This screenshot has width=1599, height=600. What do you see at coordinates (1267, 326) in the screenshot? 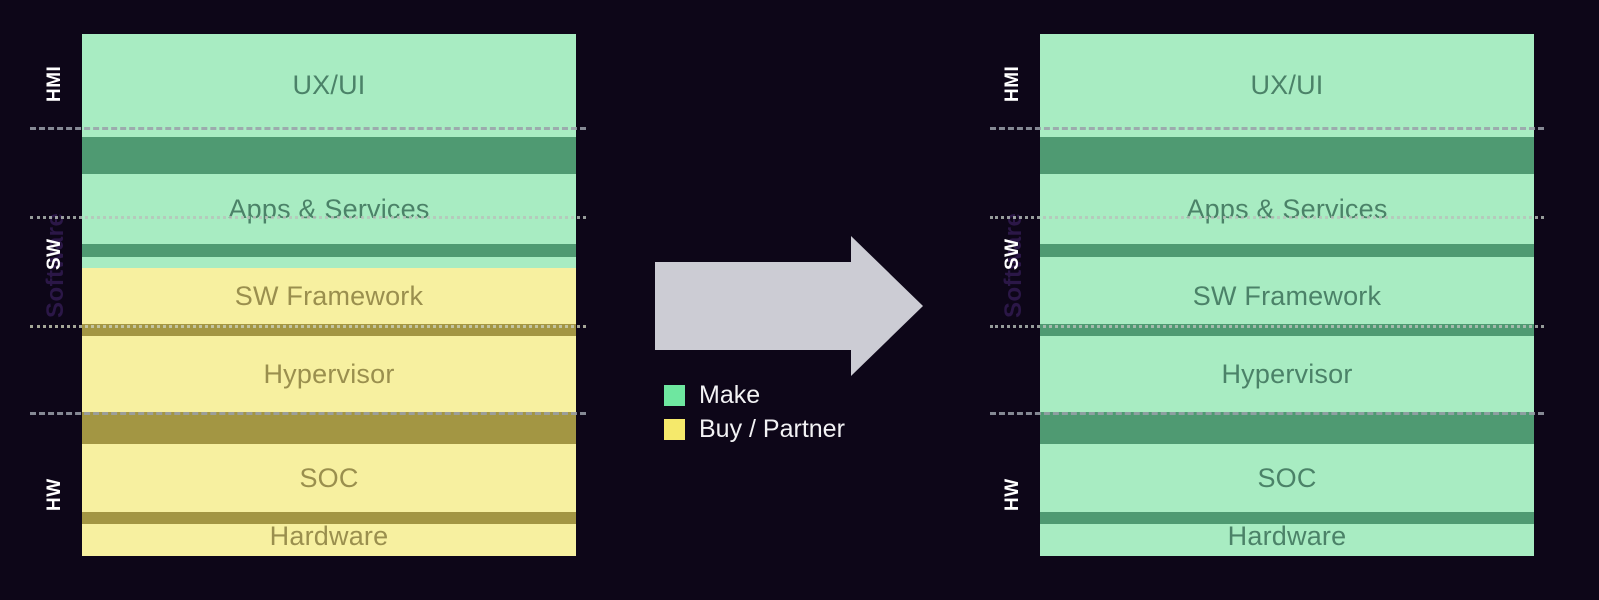
I see `dotted-line-swframework-hypervisor-right` at bounding box center [1267, 326].